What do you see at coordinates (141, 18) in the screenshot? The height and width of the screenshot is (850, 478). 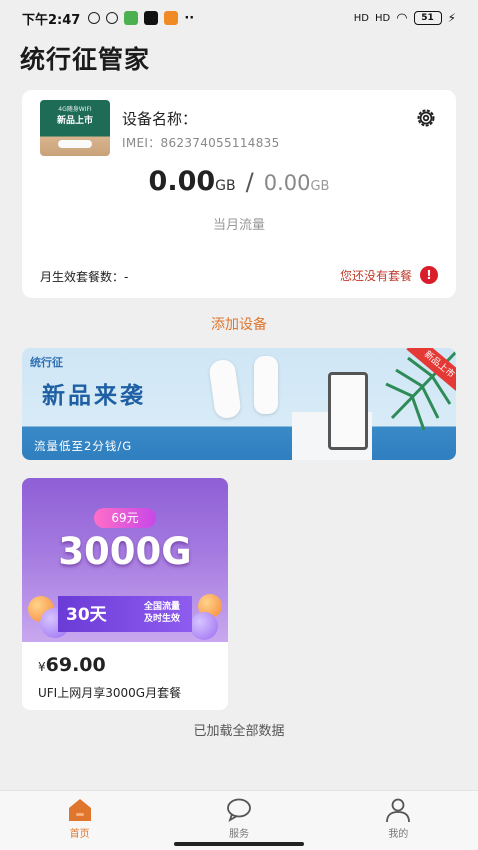 I see `notification-icons: ··` at bounding box center [141, 18].